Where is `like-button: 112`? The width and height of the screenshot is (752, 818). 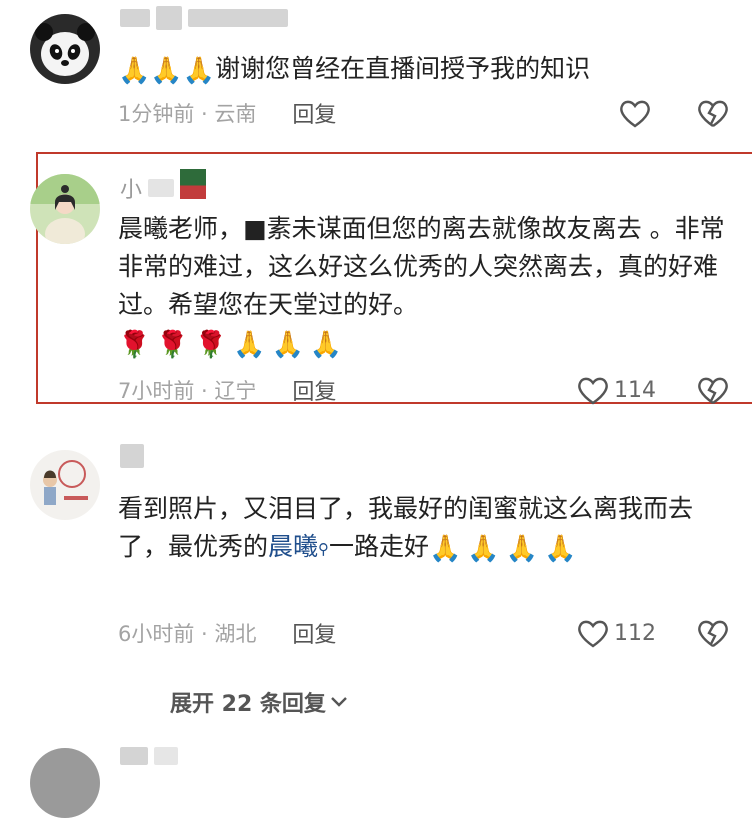 like-button: 112 is located at coordinates (616, 633).